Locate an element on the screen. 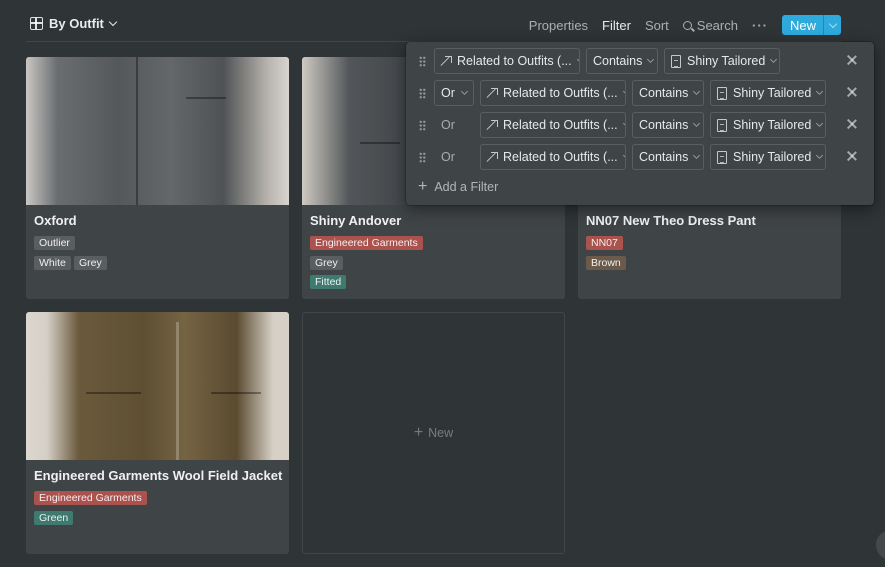 The height and width of the screenshot is (567, 885). tag-fit: Fitted is located at coordinates (328, 282).